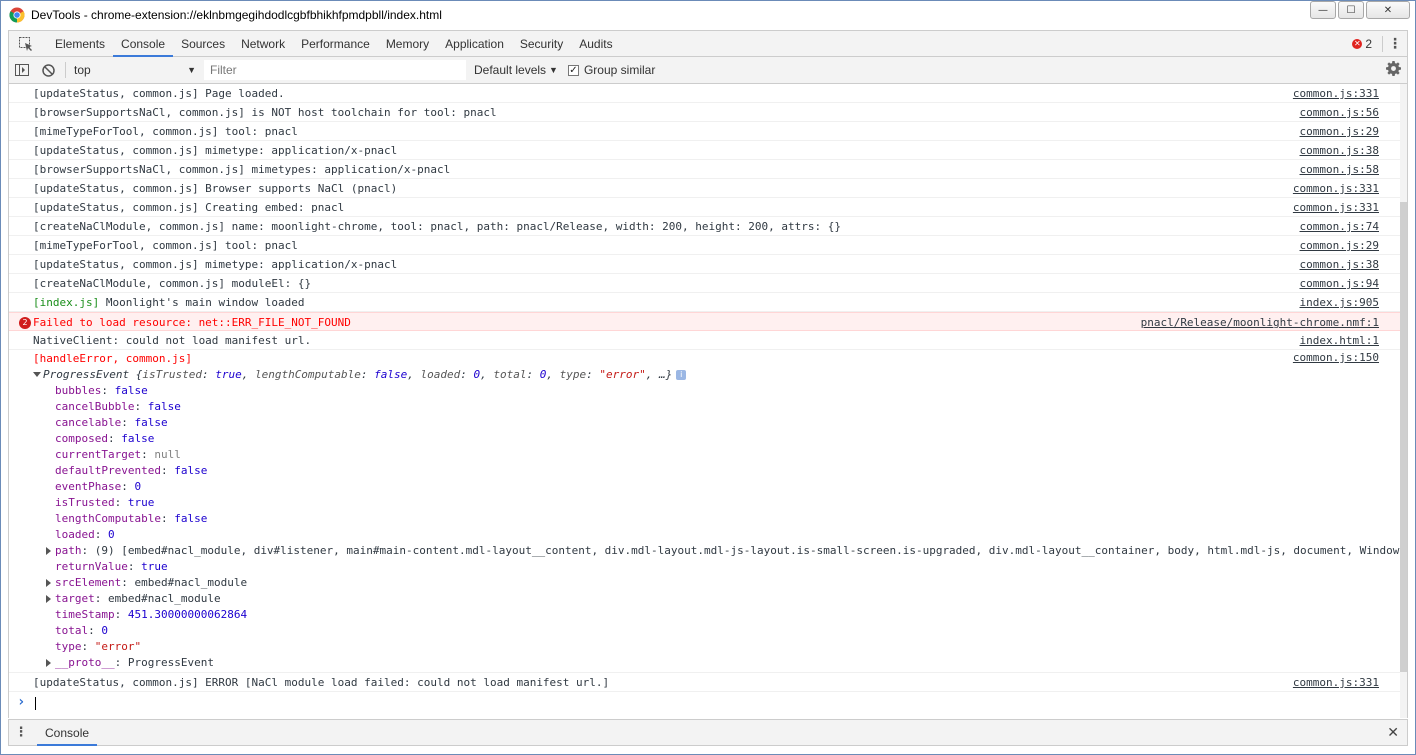 This screenshot has width=1416, height=755. What do you see at coordinates (75, 598) in the screenshot?
I see `property-key: target` at bounding box center [75, 598].